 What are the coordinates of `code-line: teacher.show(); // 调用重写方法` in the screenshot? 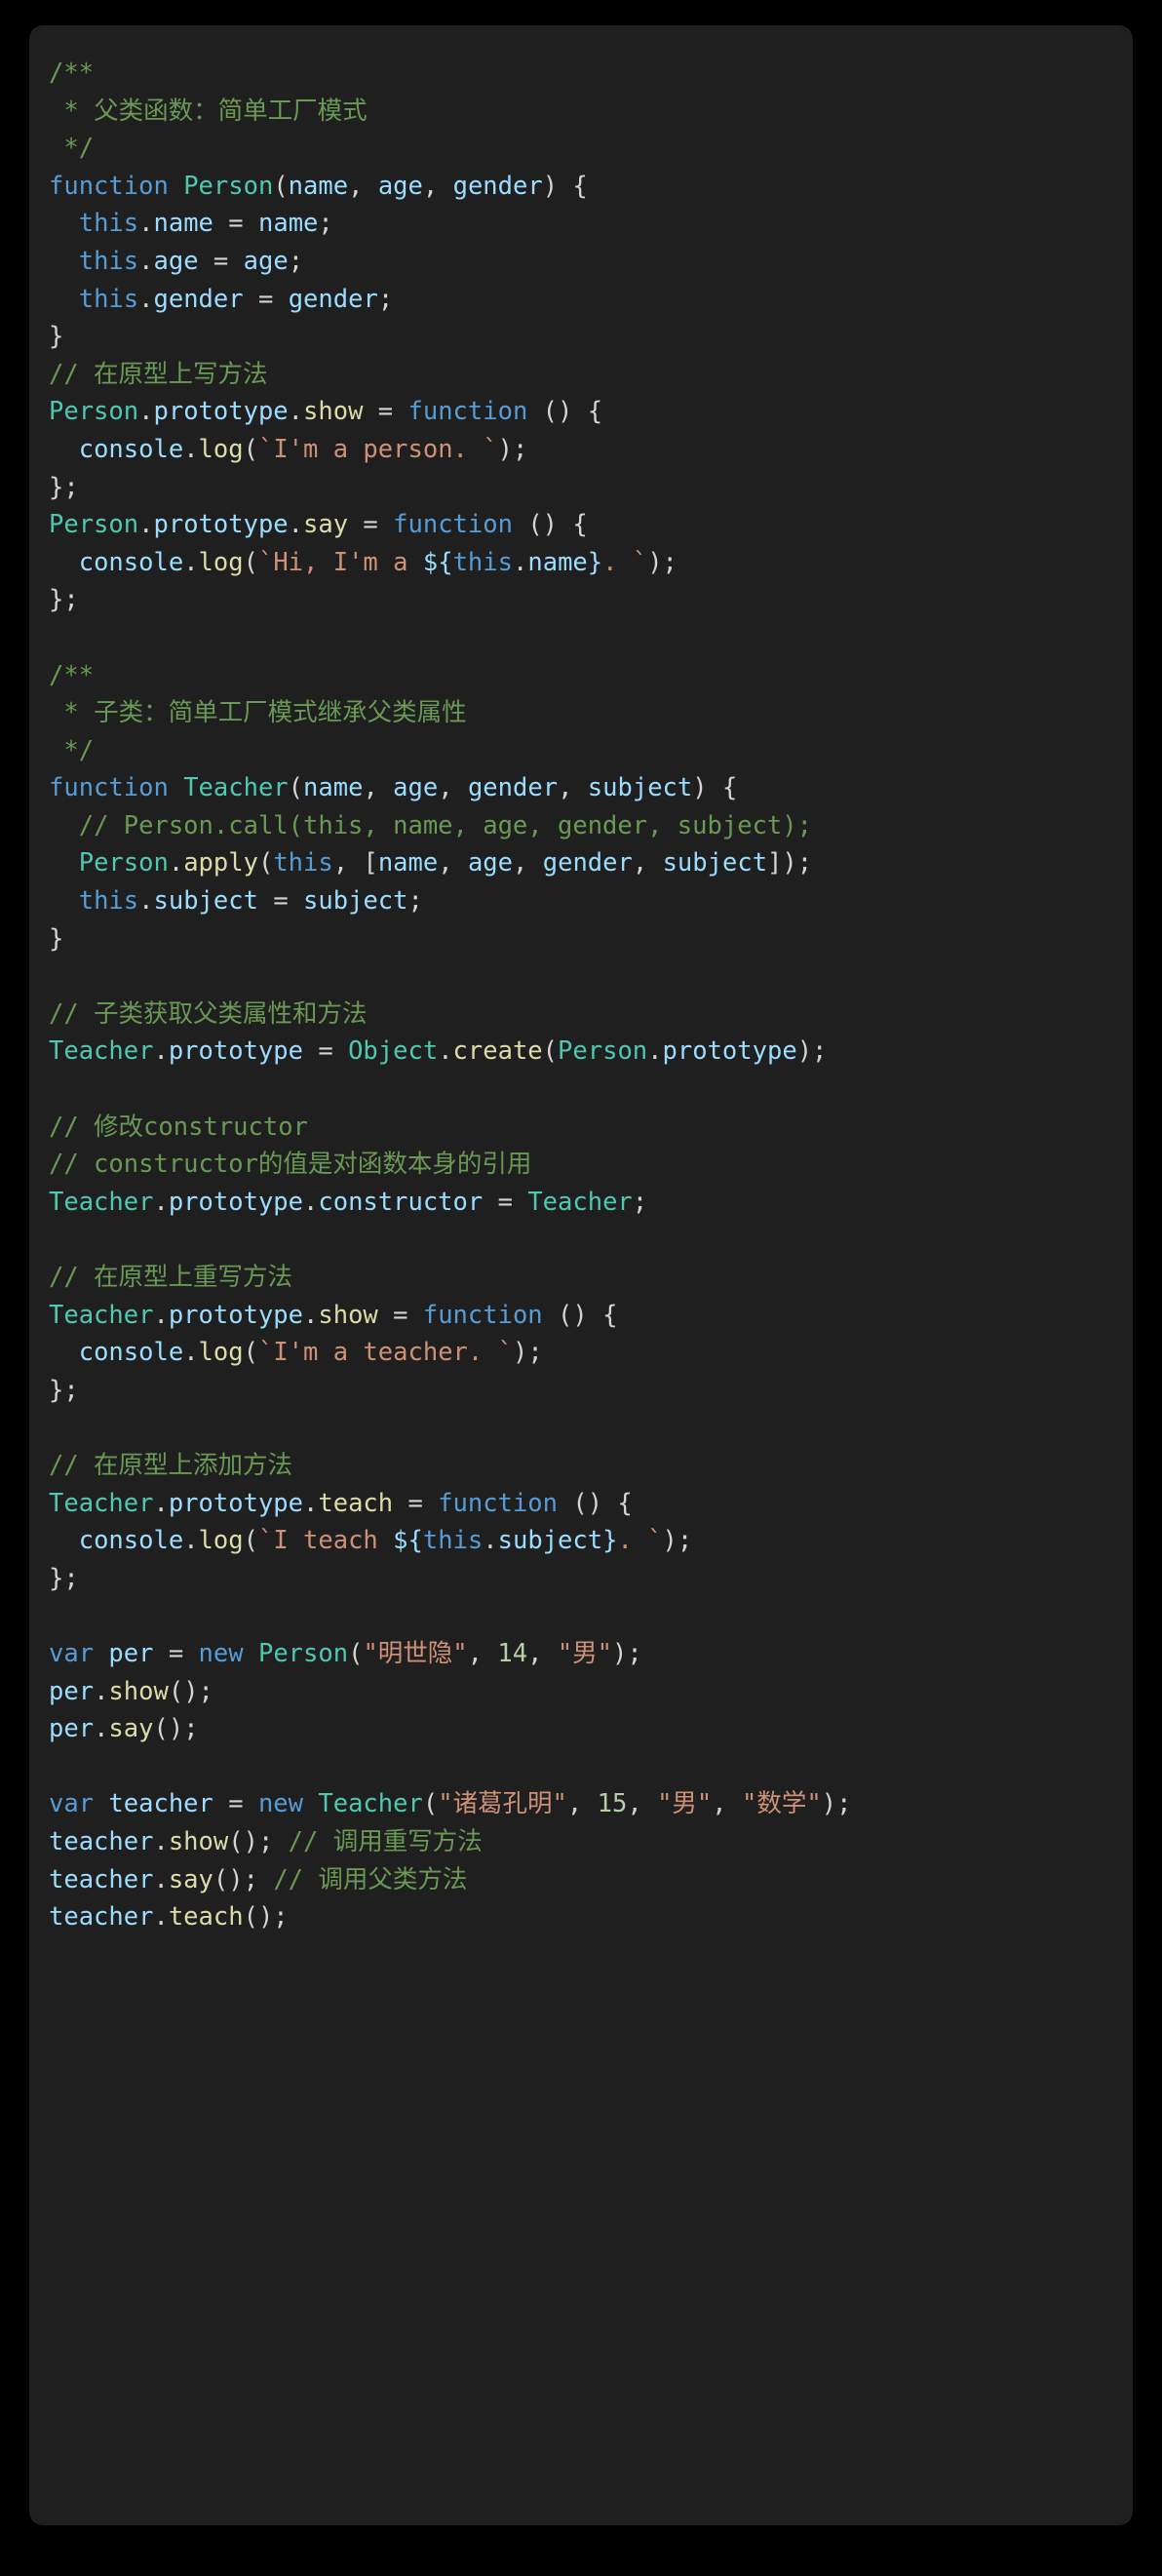 It's located at (578, 1842).